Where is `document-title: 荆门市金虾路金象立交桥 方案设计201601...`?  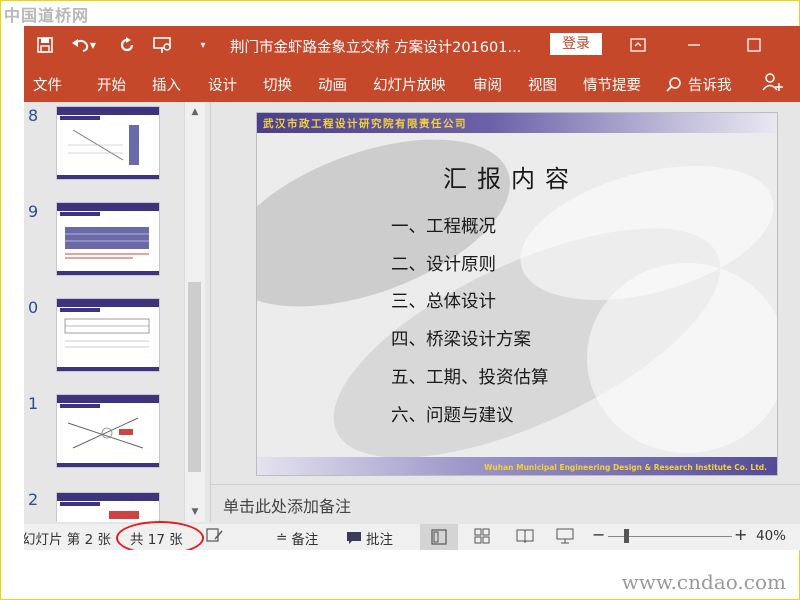
document-title: 荆门市金虾路金象立交桥 方案设计201601... is located at coordinates (376, 48).